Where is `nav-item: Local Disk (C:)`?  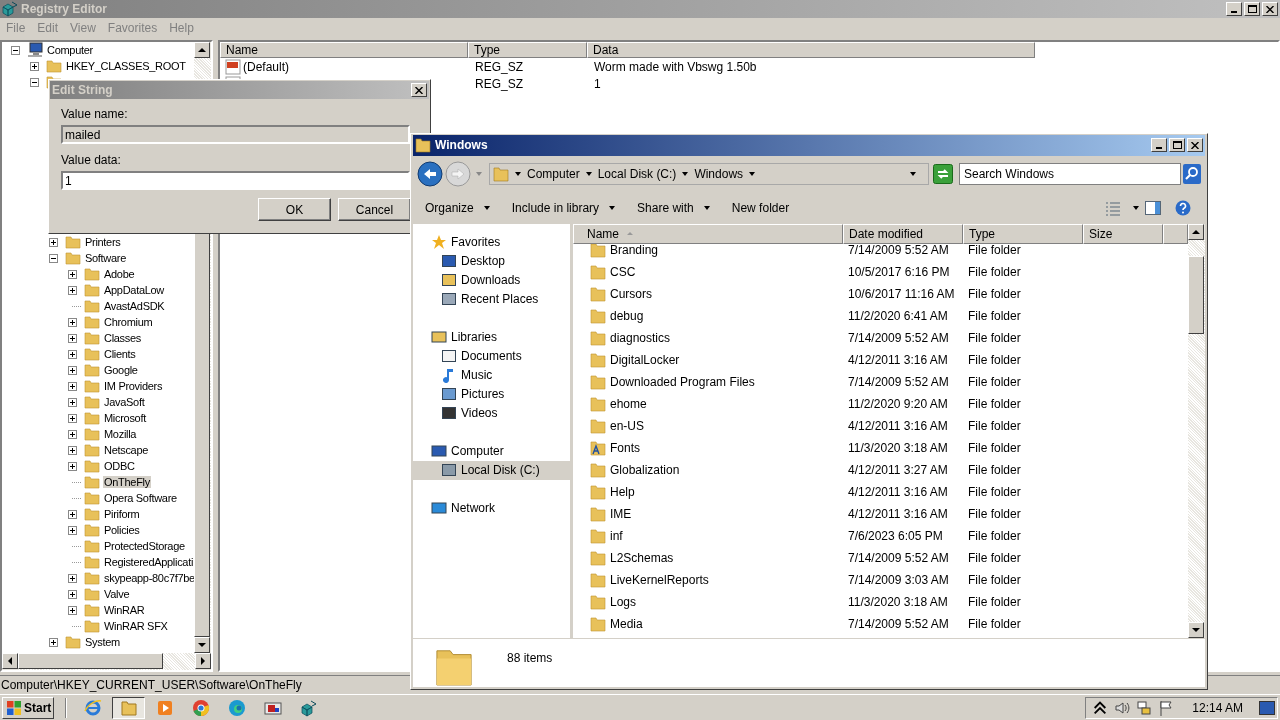
nav-item: Local Disk (C:) is located at coordinates (491, 470).